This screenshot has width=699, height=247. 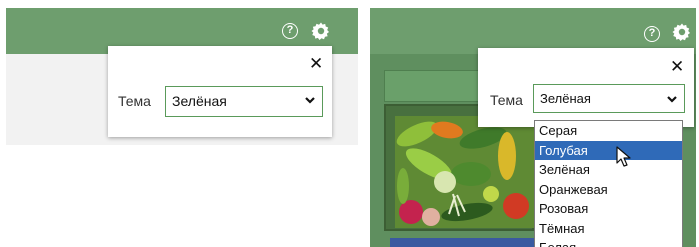 What do you see at coordinates (462, 242) in the screenshot?
I see `content-tile` at bounding box center [462, 242].